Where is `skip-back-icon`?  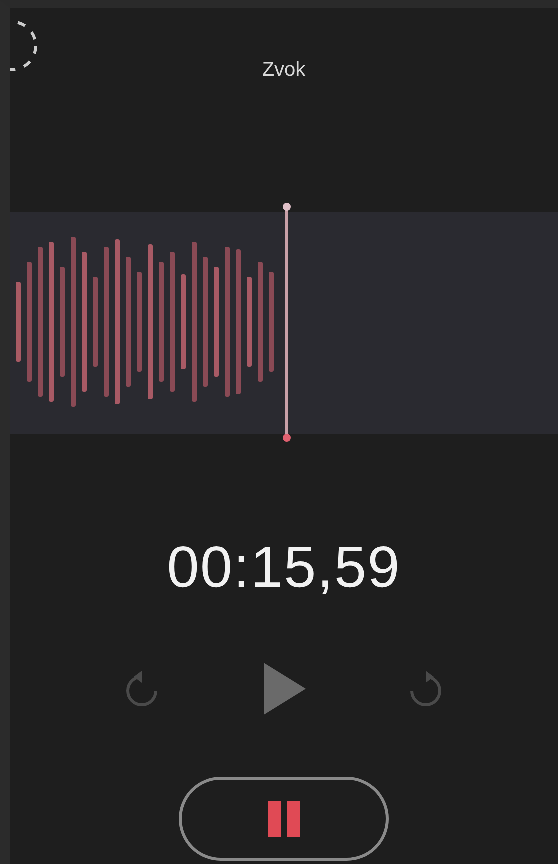 skip-back-icon is located at coordinates (142, 689).